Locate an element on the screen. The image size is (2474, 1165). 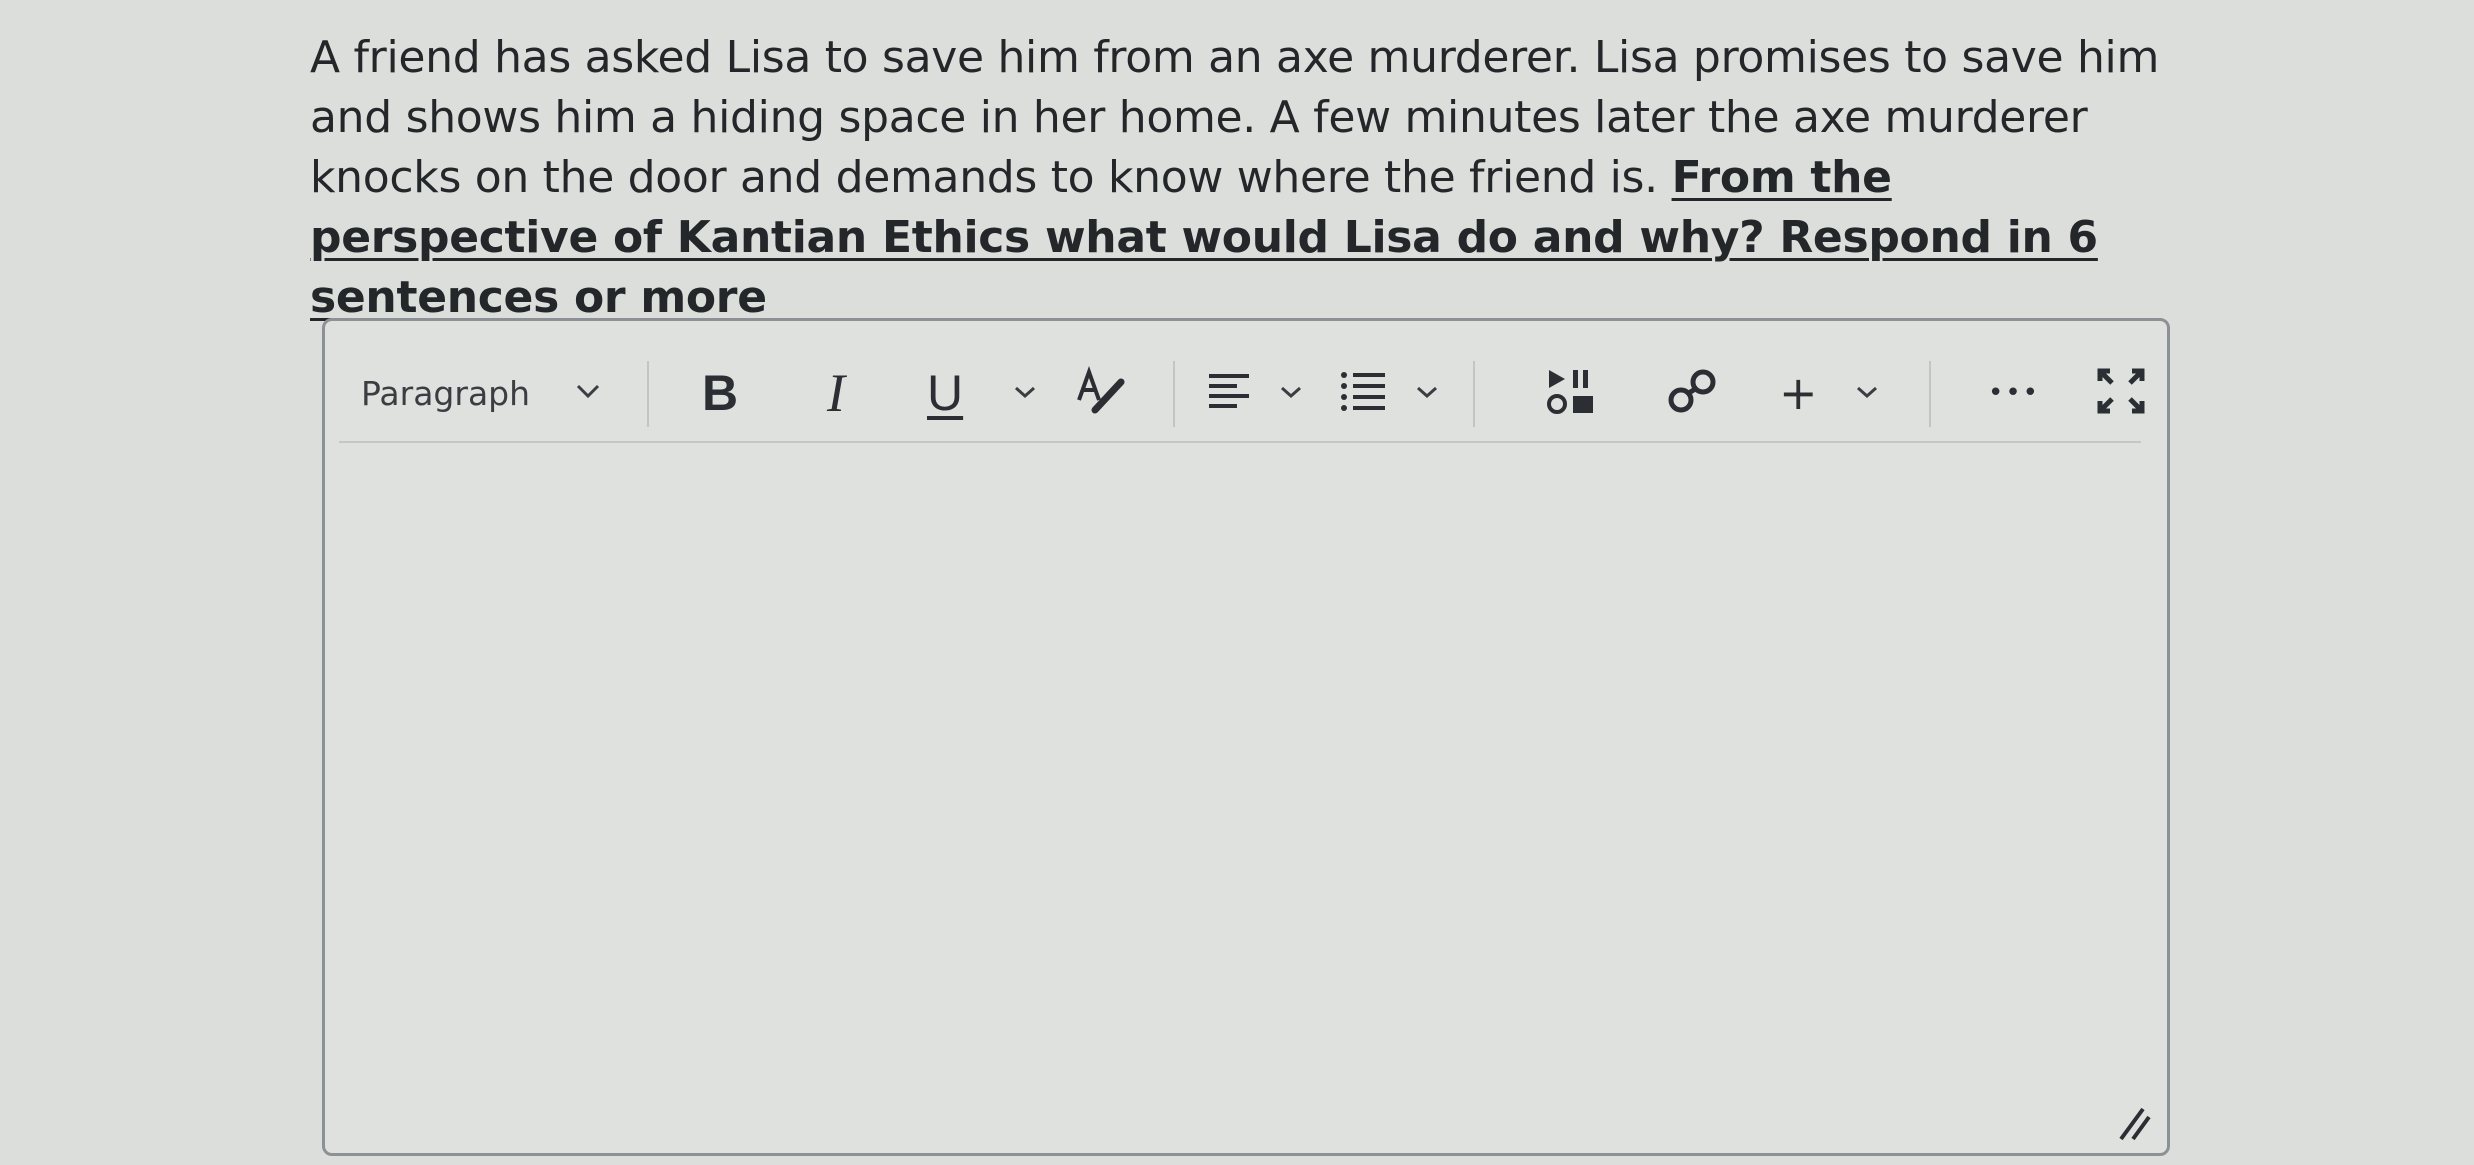
block-format-label: Paragraph is located at coordinates (446, 393).